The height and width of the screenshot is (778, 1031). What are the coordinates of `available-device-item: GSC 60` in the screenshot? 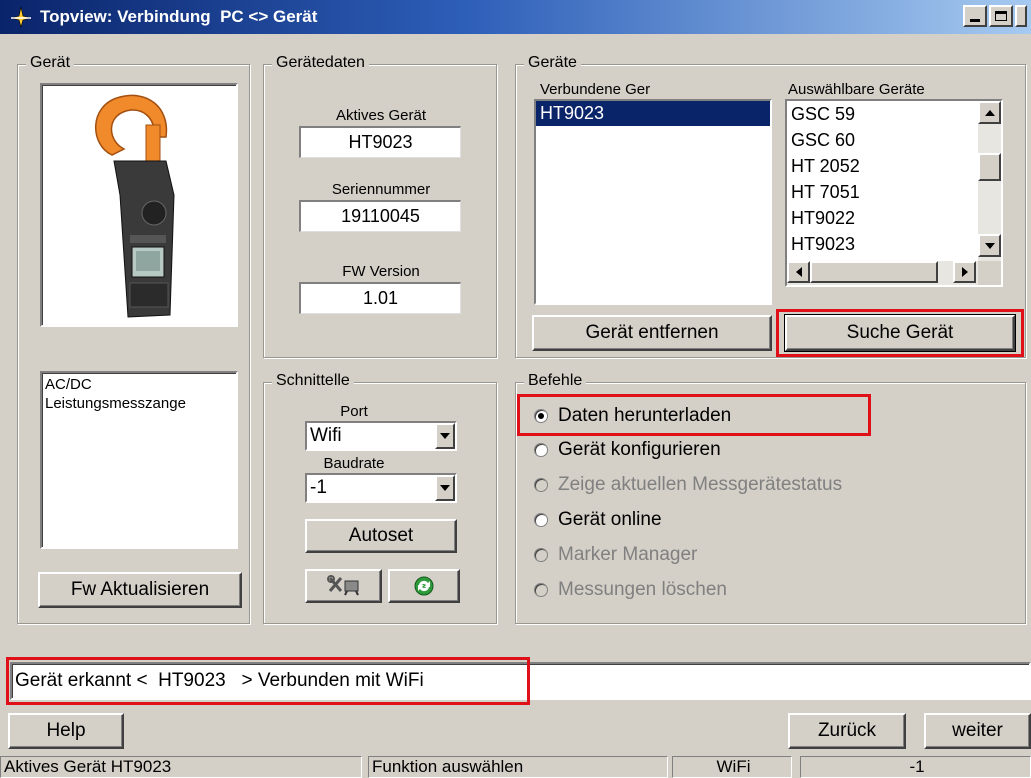 It's located at (882, 140).